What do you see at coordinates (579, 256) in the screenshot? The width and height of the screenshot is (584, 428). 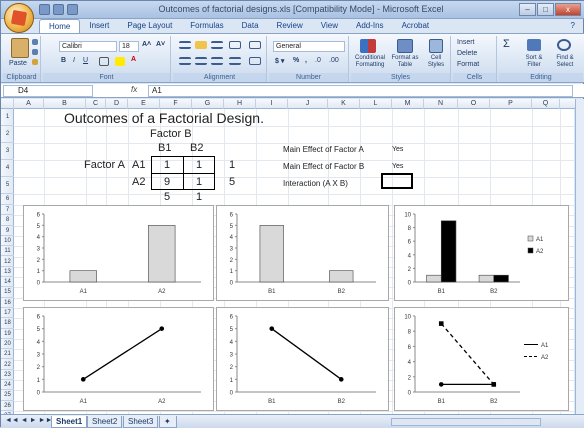 I see `vertical-scrollbar` at bounding box center [579, 256].